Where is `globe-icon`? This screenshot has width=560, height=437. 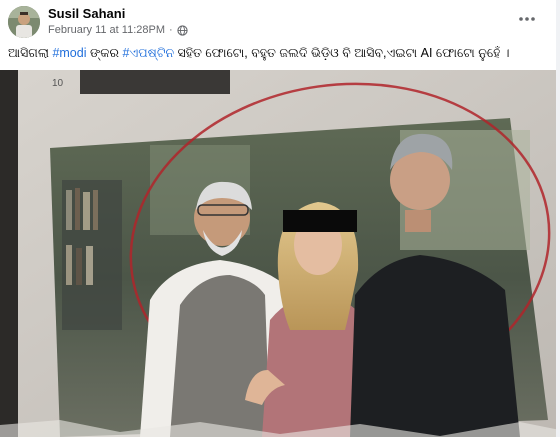 globe-icon is located at coordinates (182, 30).